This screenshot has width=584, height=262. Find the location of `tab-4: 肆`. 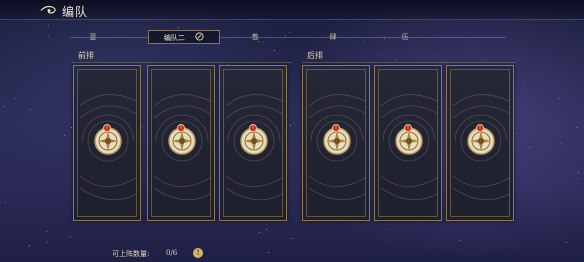

tab-4: 肆 is located at coordinates (333, 37).